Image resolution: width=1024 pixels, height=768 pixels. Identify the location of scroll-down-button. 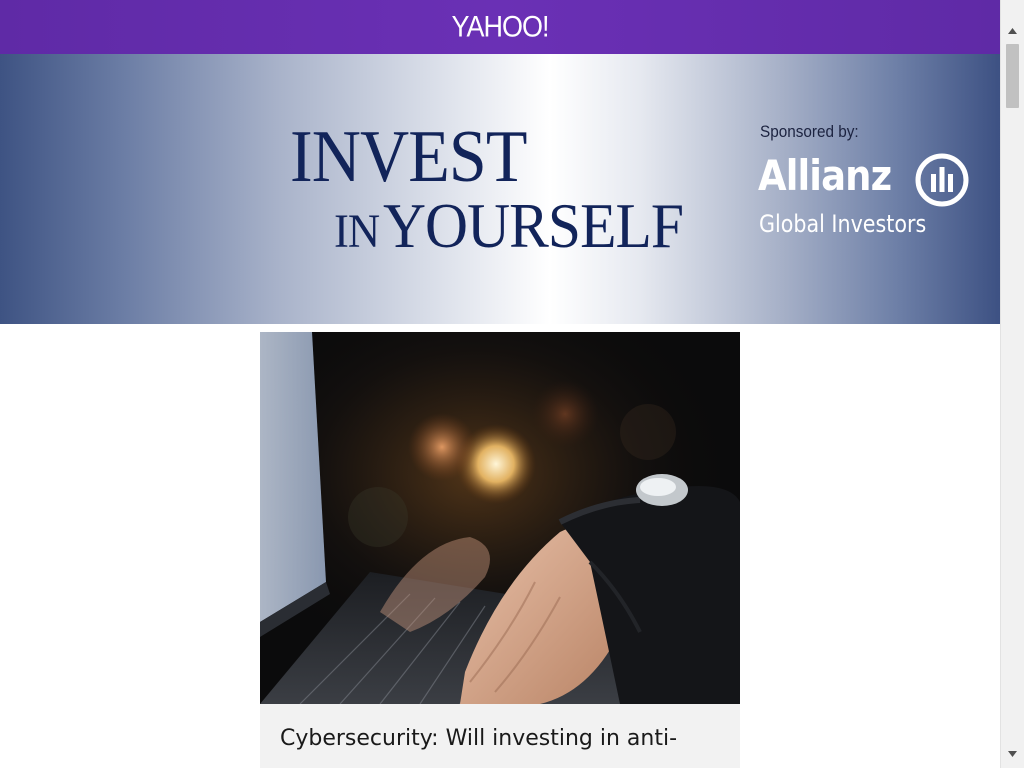
(1012, 753).